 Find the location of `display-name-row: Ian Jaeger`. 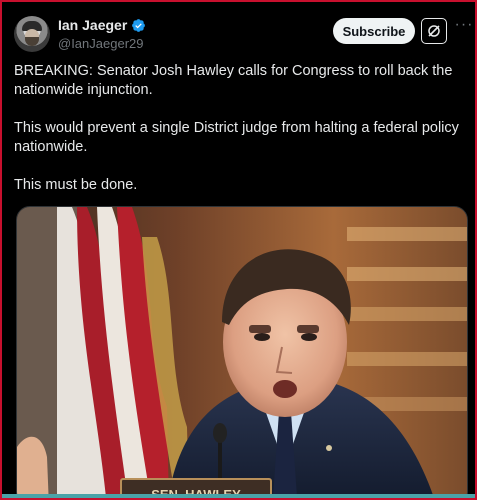

display-name-row: Ian Jaeger is located at coordinates (102, 25).